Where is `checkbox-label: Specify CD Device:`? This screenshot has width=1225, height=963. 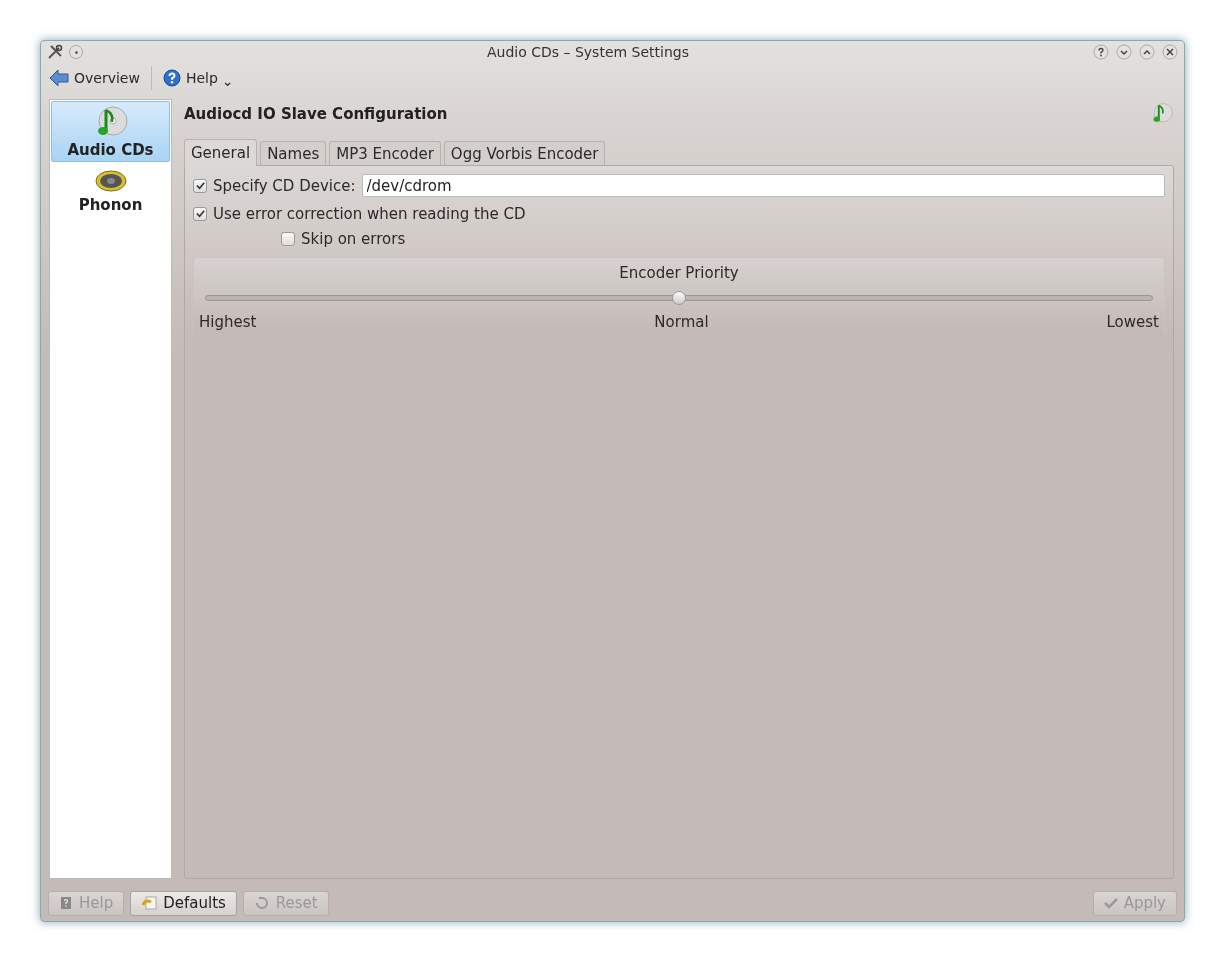
checkbox-label: Specify CD Device: is located at coordinates (284, 185).